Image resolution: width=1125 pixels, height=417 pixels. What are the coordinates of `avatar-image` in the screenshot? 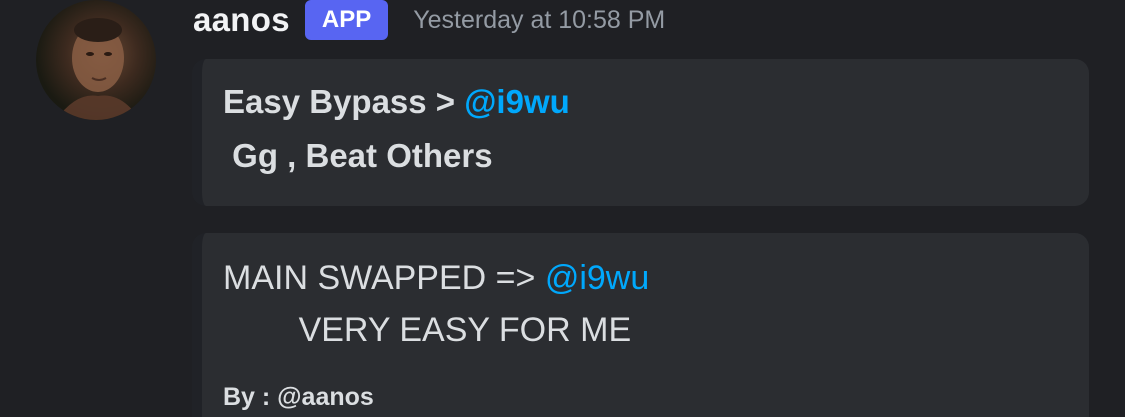 It's located at (98, 69).